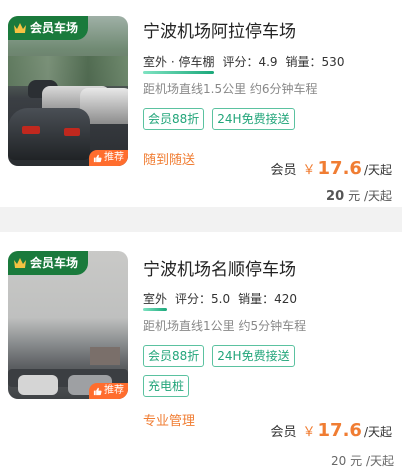 The height and width of the screenshot is (472, 402). I want to click on service-note: 随到随送, so click(169, 160).